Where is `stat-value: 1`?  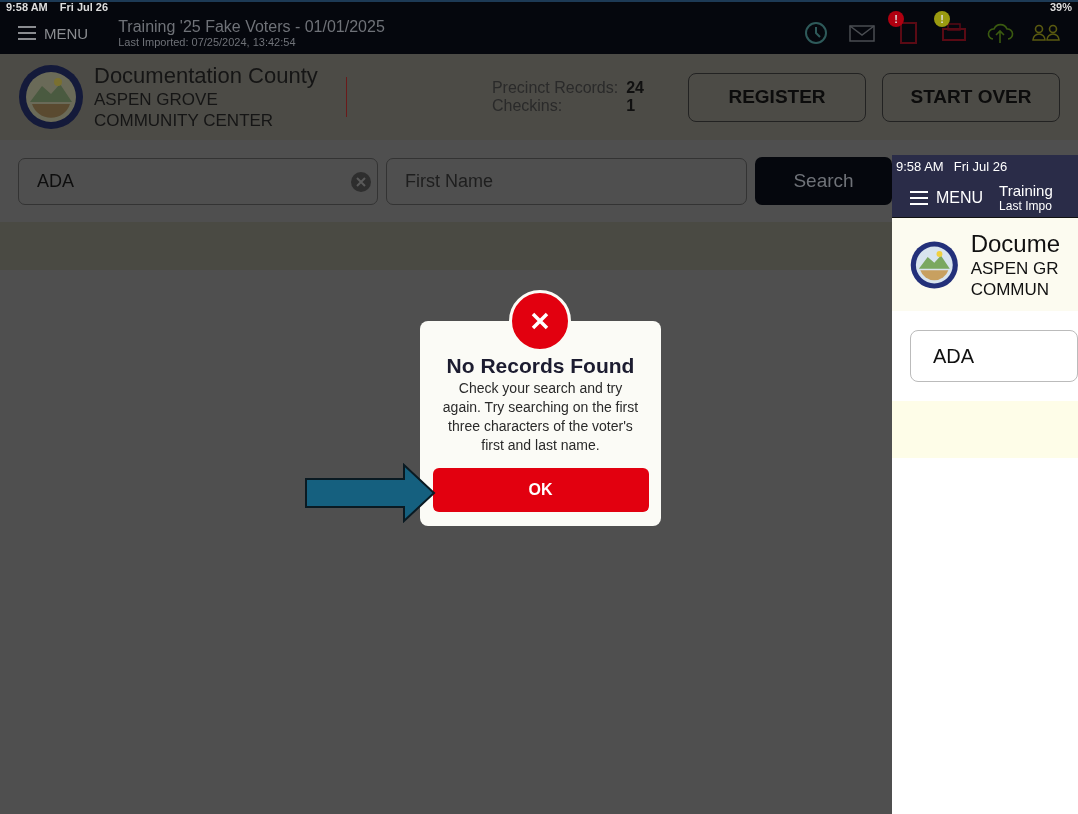
stat-value: 1 is located at coordinates (631, 106).